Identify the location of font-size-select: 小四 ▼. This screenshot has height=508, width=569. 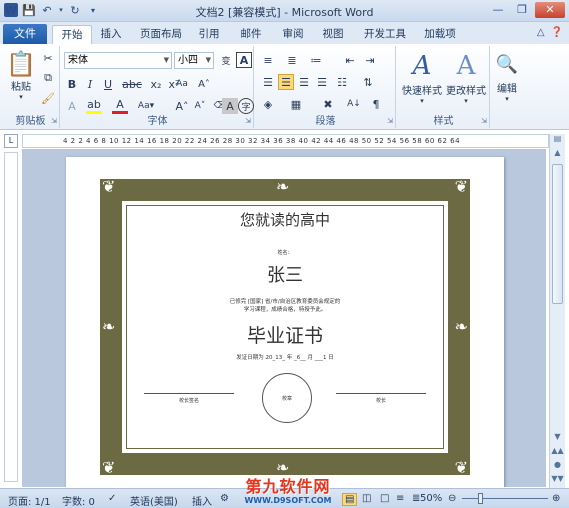
(194, 60).